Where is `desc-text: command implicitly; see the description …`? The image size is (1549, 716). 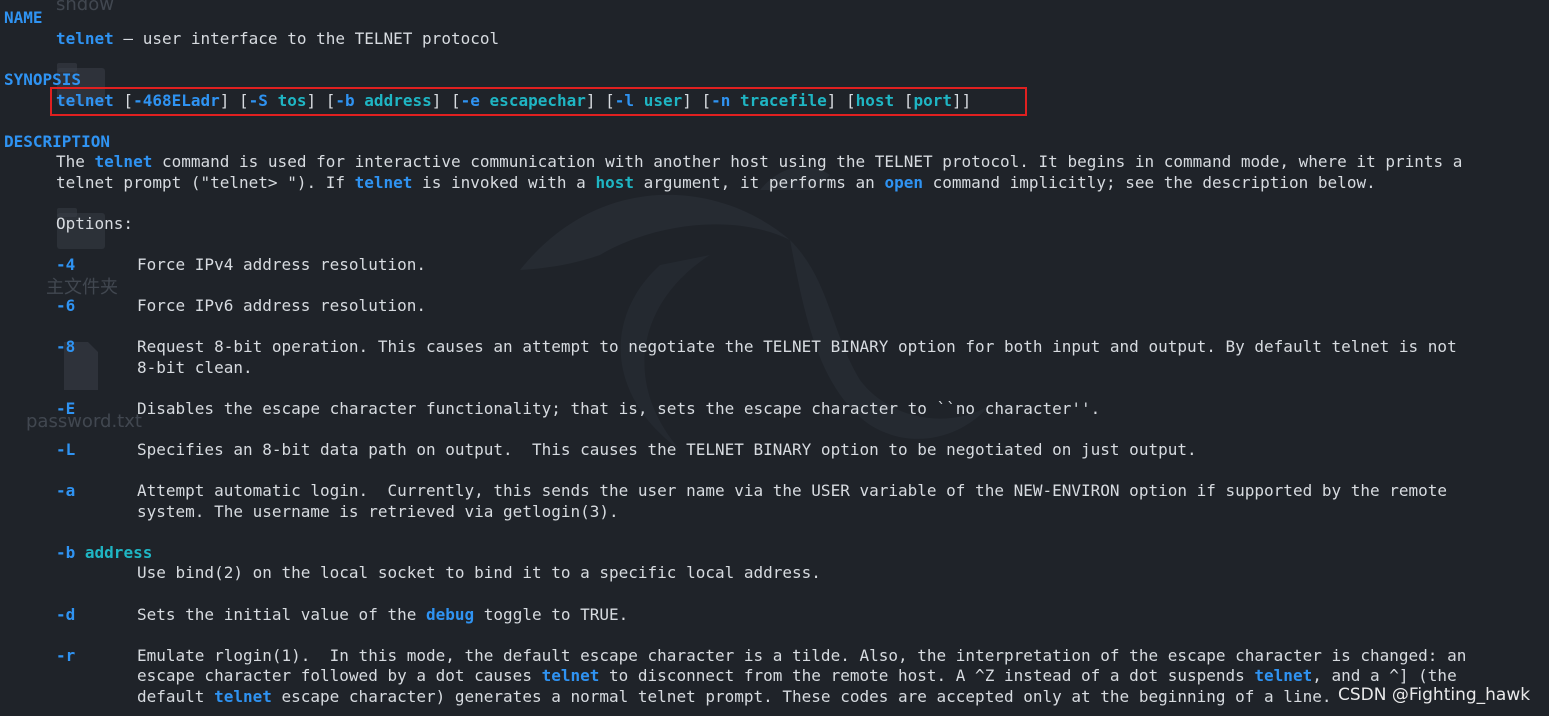
desc-text: command implicitly; see the description … is located at coordinates (1149, 182).